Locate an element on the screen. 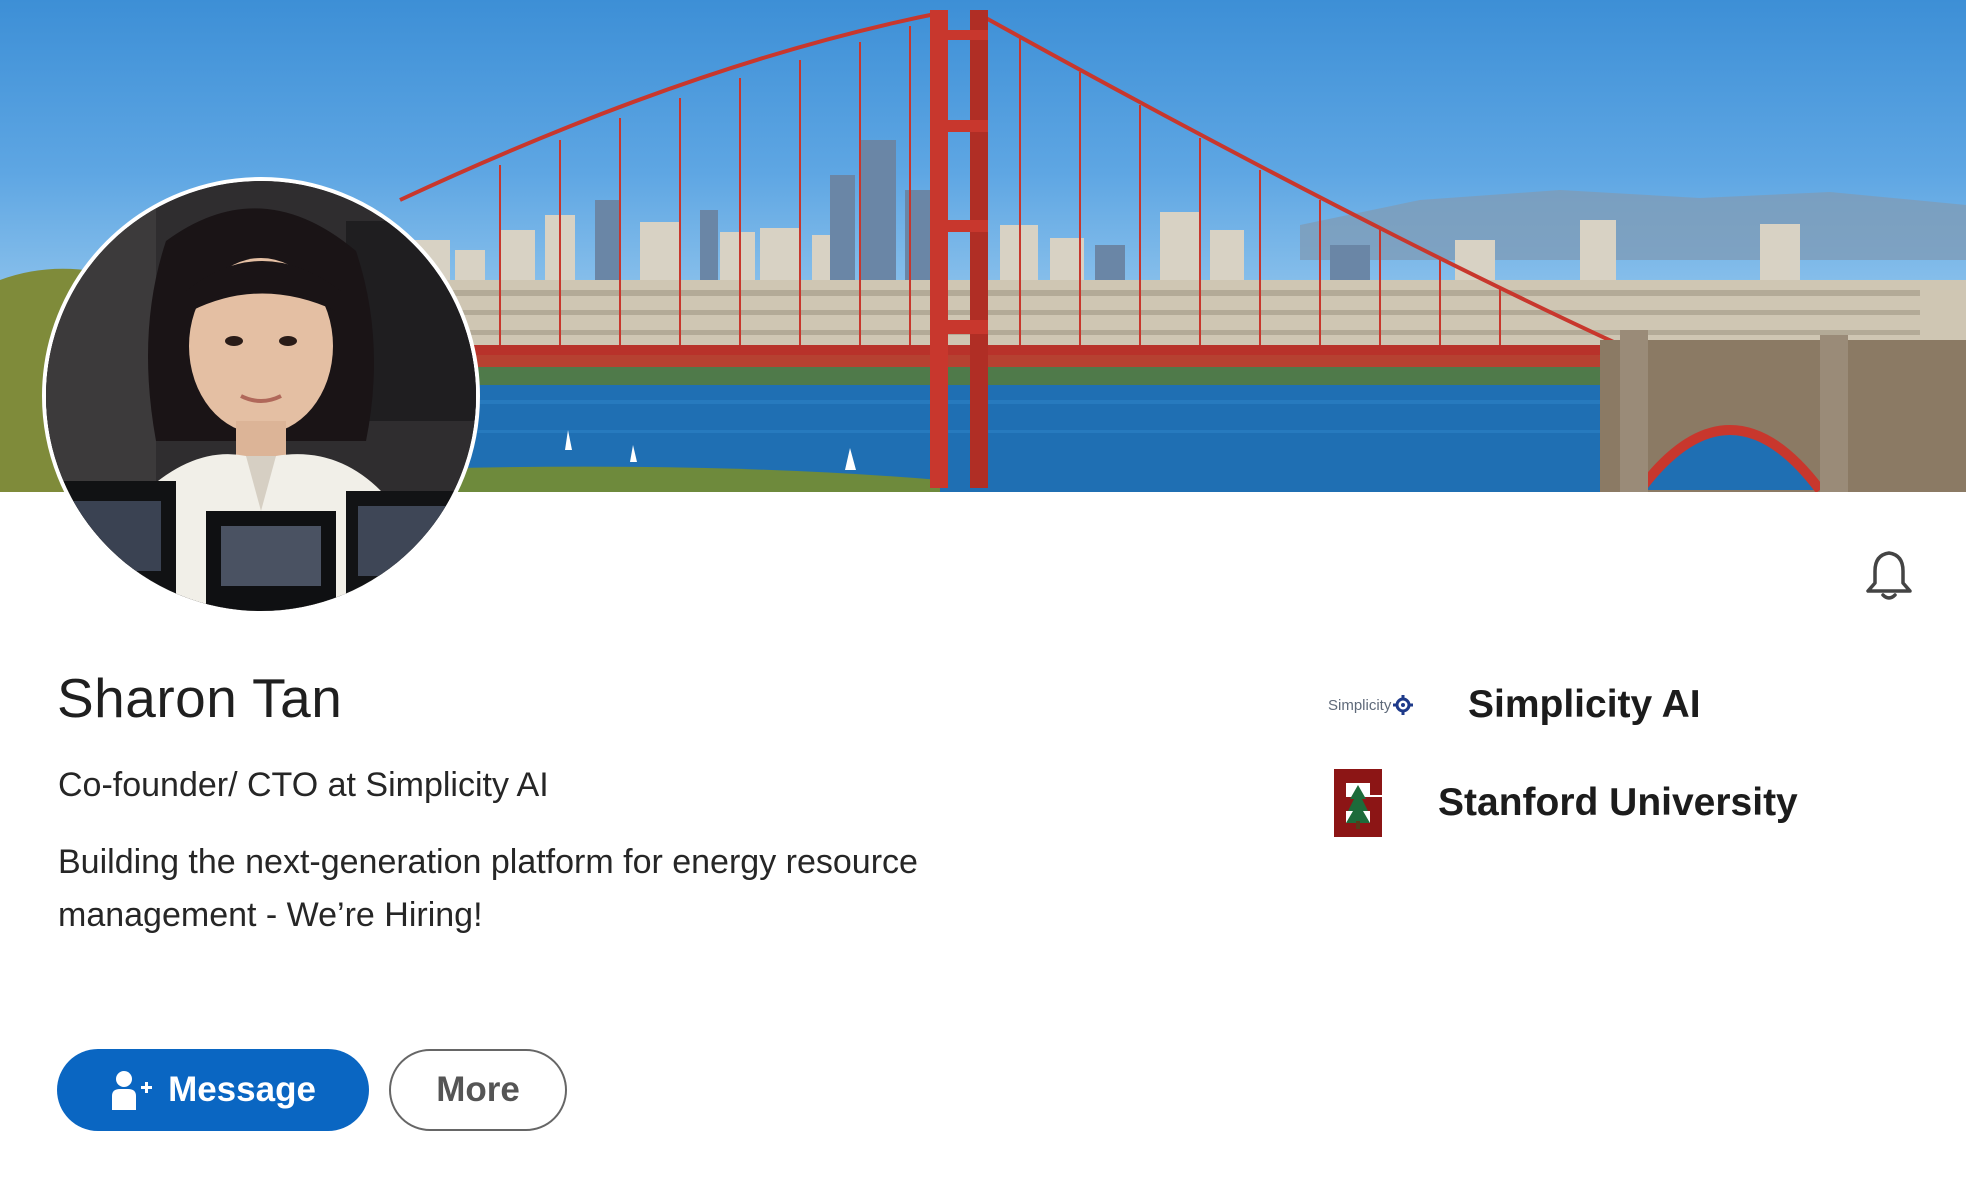 The height and width of the screenshot is (1198, 1966). more-button: More is located at coordinates (478, 1090).